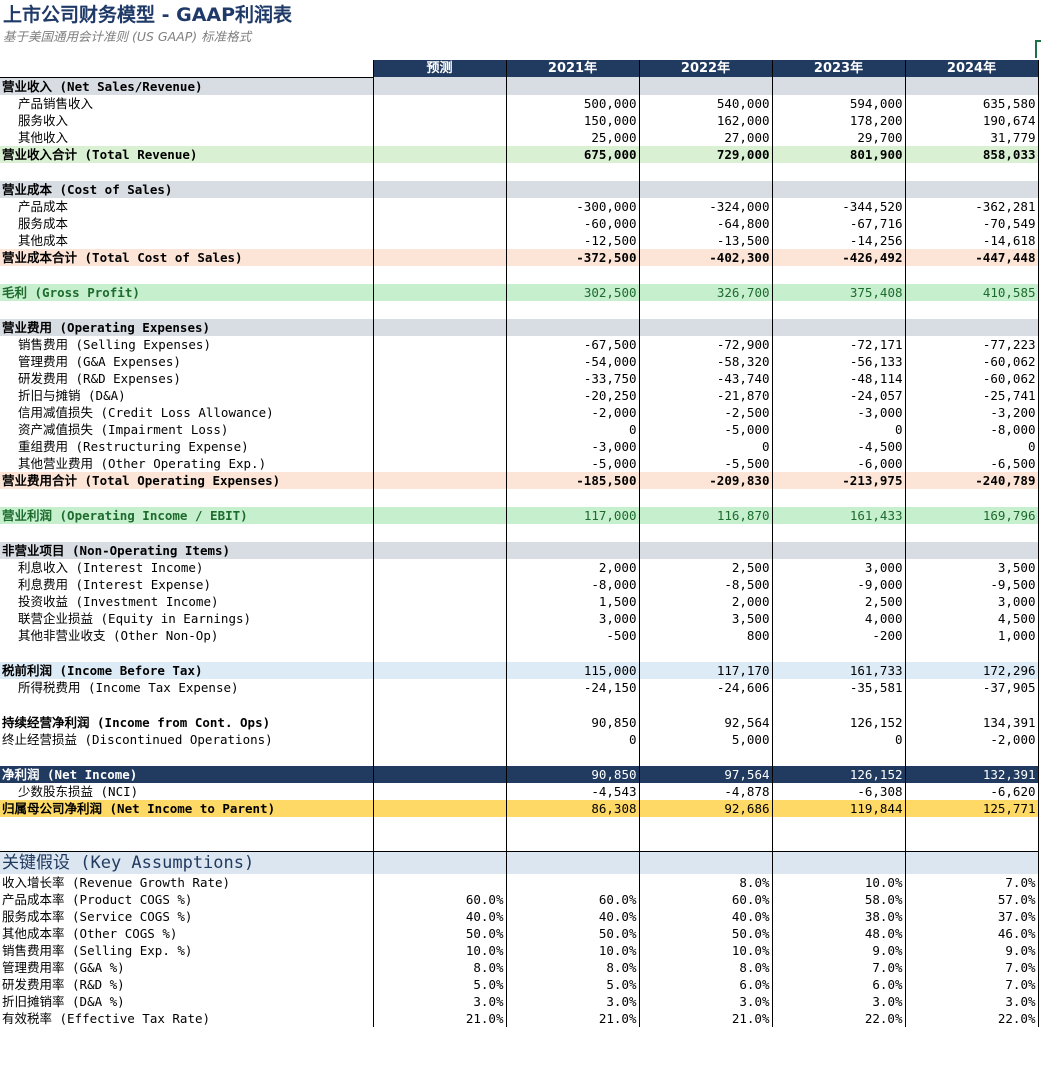 The image size is (1041, 1081). I want to click on row-label-cell: 非营业项目 (Non-Operating Items), so click(186, 550).